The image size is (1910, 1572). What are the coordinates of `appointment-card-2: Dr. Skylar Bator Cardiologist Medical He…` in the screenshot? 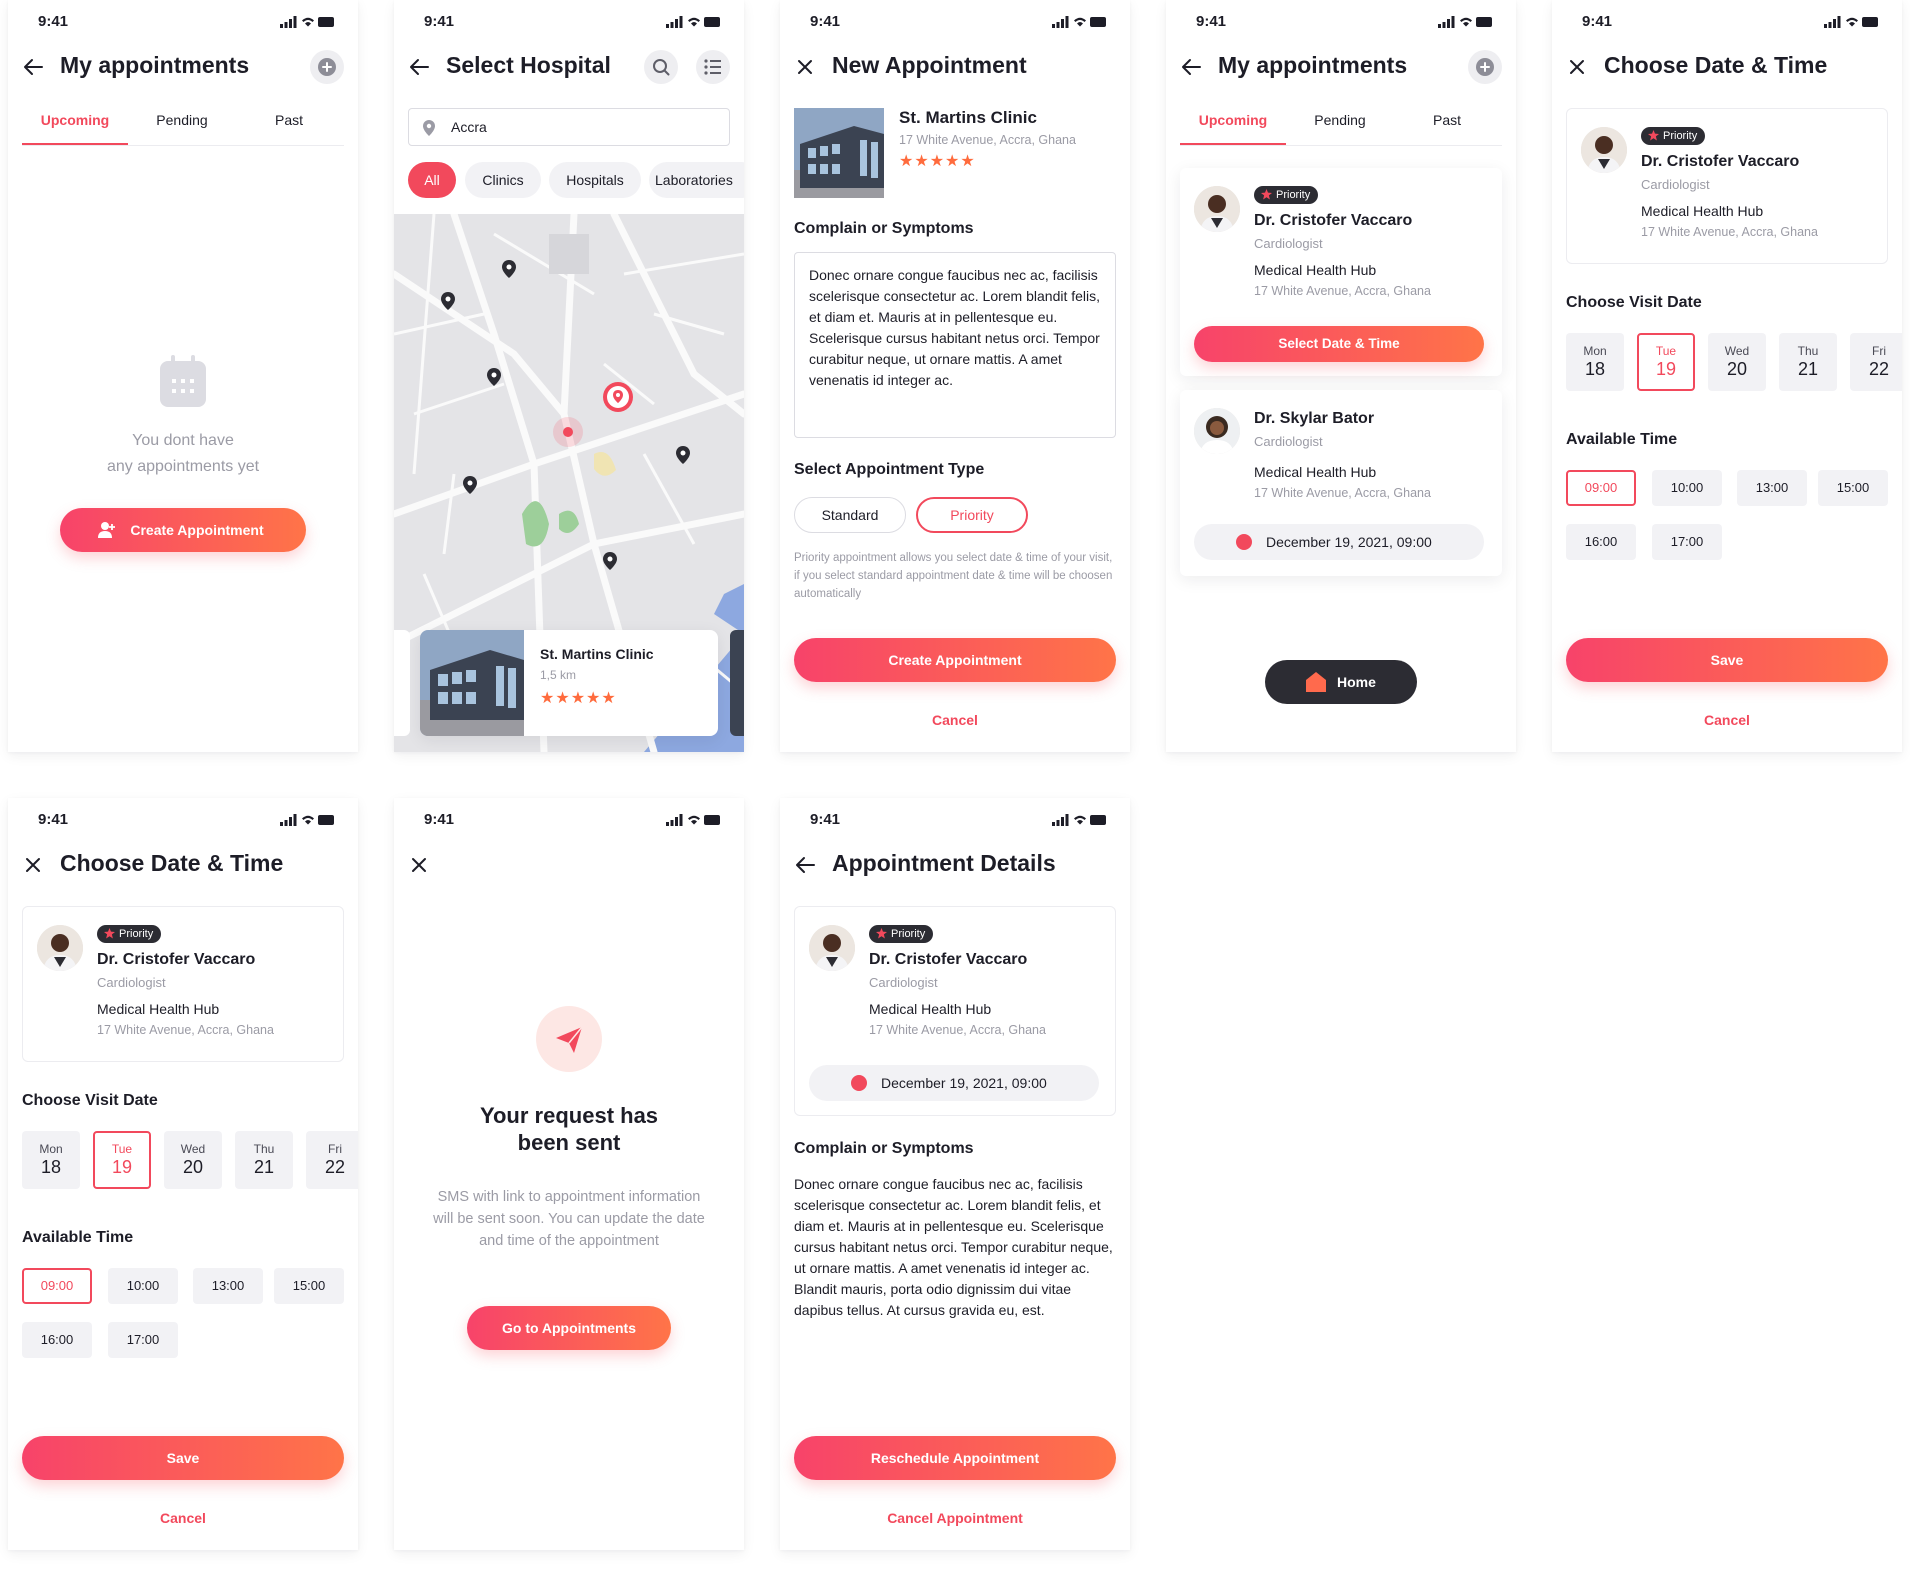 It's located at (1341, 483).